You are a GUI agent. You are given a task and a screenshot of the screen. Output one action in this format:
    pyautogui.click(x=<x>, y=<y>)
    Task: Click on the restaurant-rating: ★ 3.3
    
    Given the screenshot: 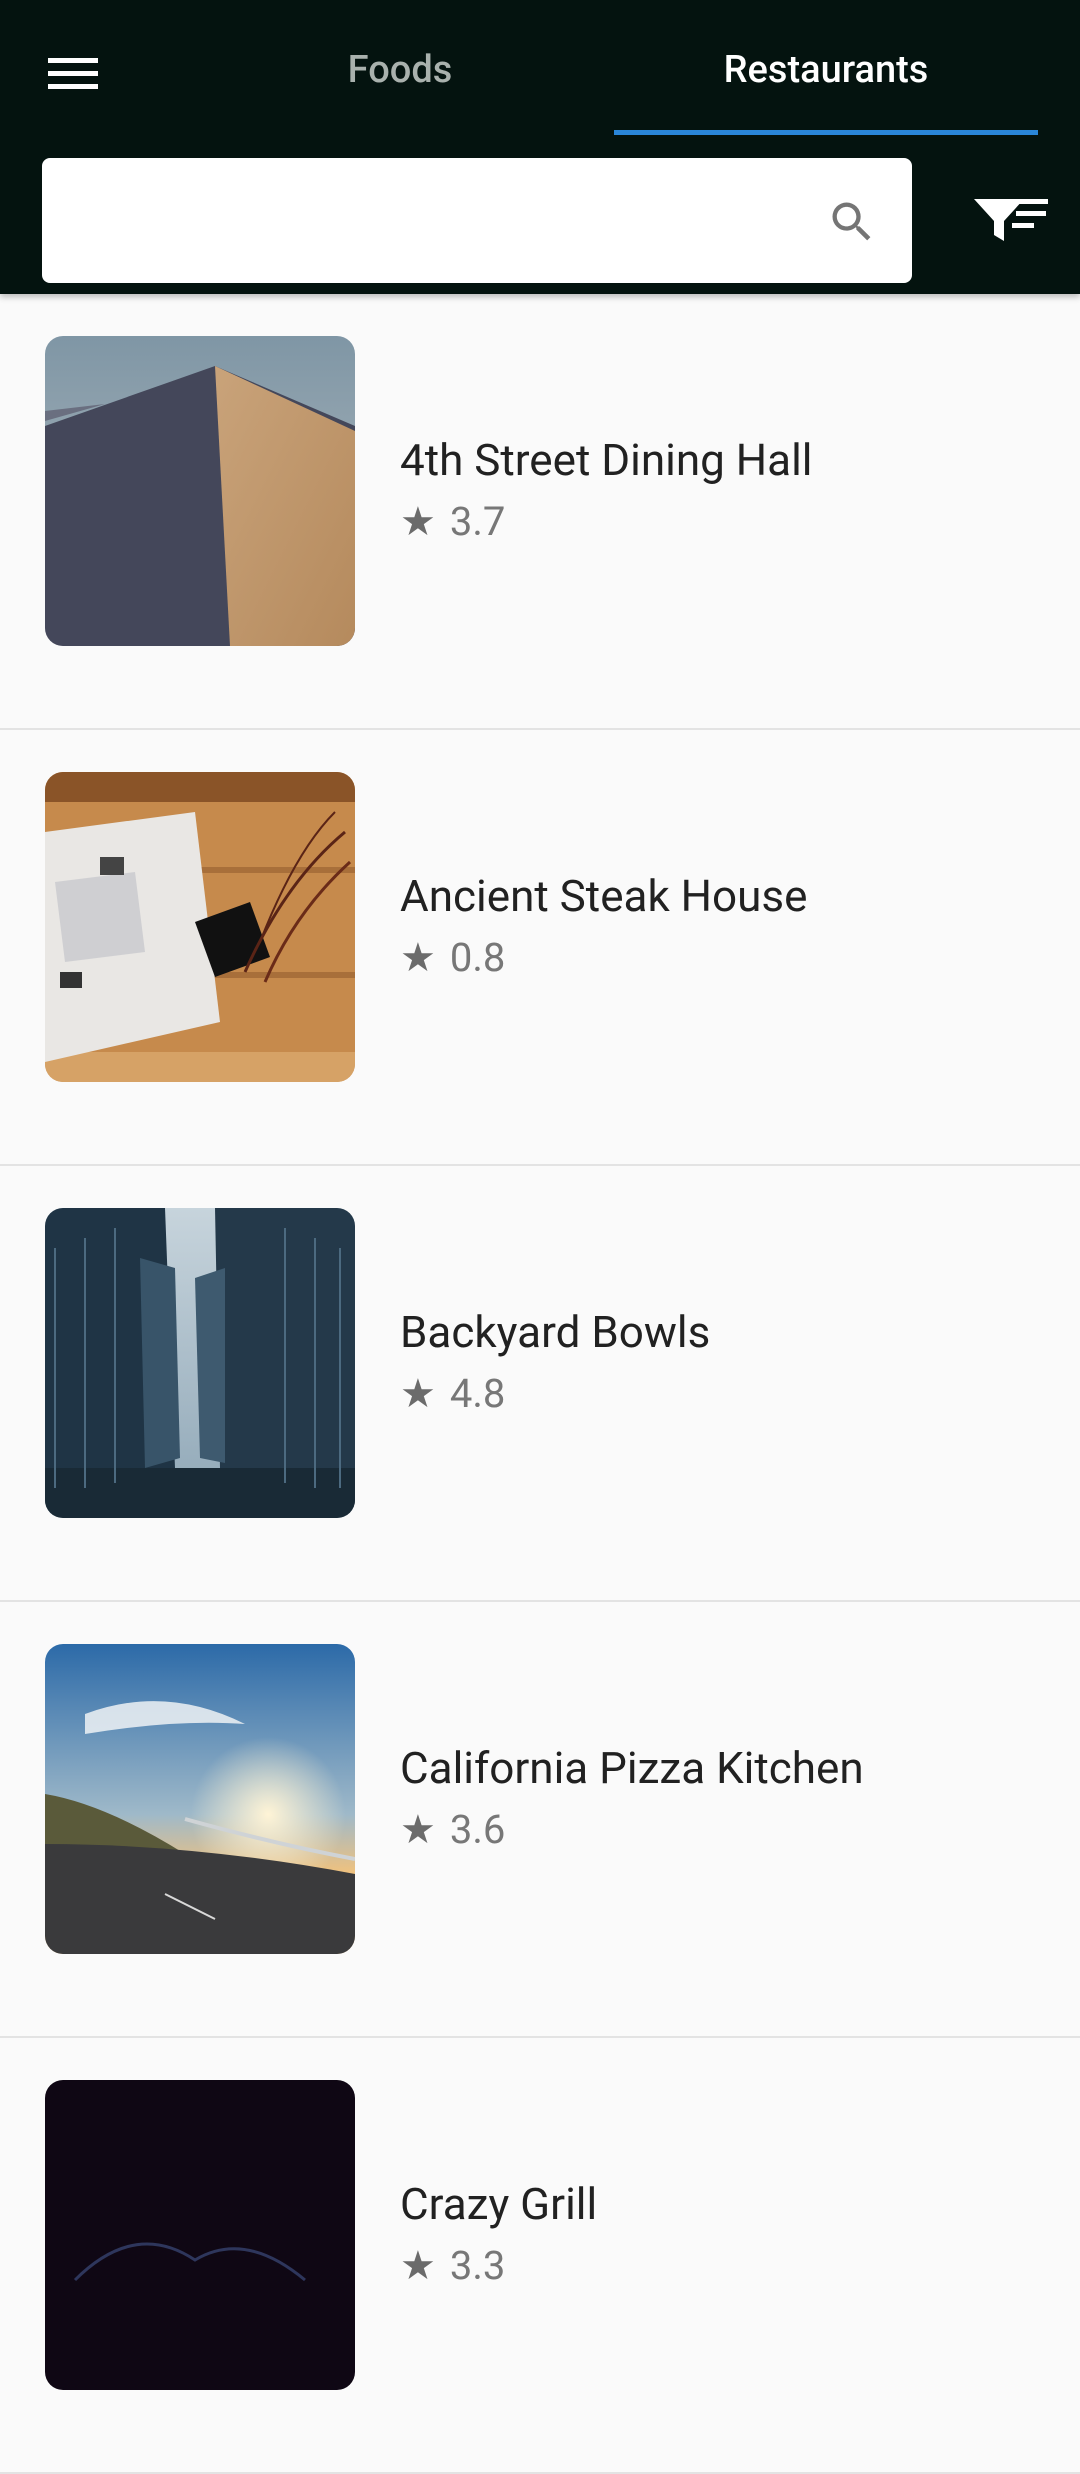 What is the action you would take?
    pyautogui.click(x=452, y=2265)
    